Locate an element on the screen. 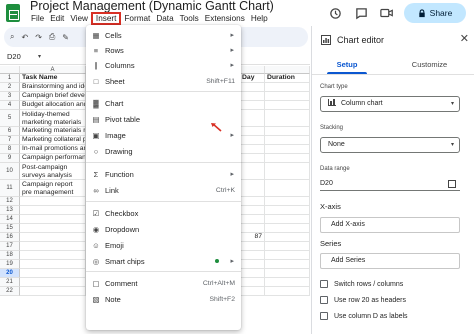 This screenshot has height=334, width=474. add-series-button: Add Series is located at coordinates (390, 261).